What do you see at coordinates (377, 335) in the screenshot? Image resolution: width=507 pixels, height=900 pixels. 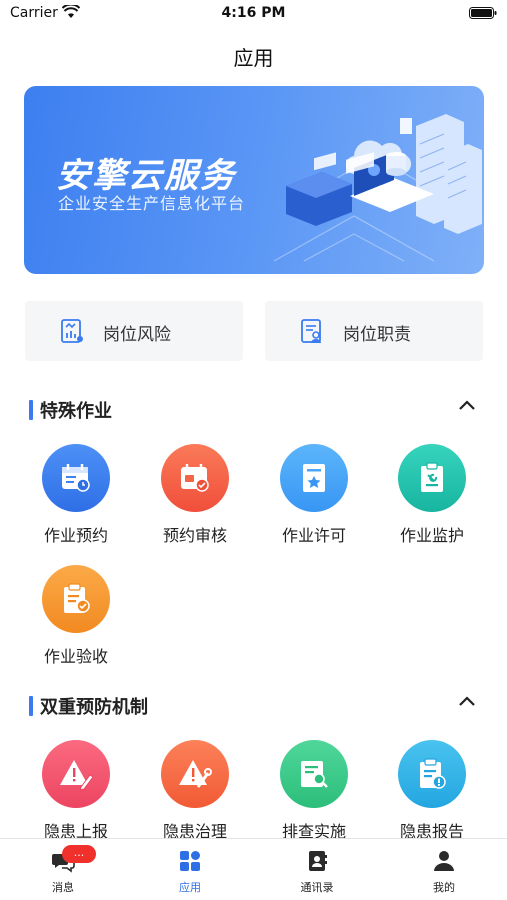 I see `quick-link-label: 岗位职责` at bounding box center [377, 335].